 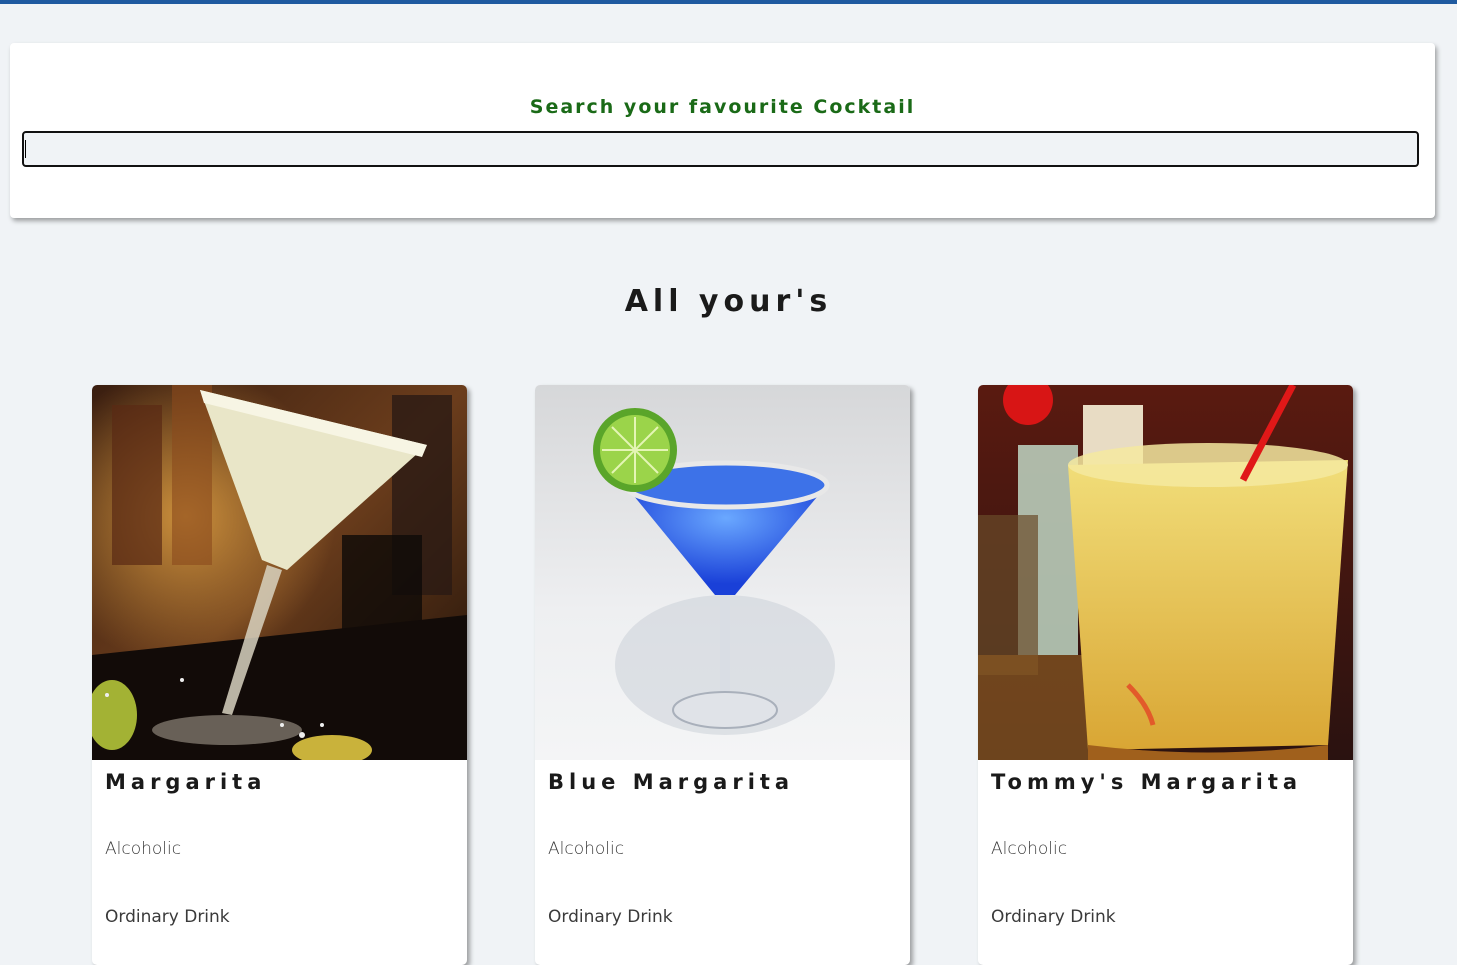 I want to click on search-label: Search your favourite Cocktail, so click(x=722, y=107).